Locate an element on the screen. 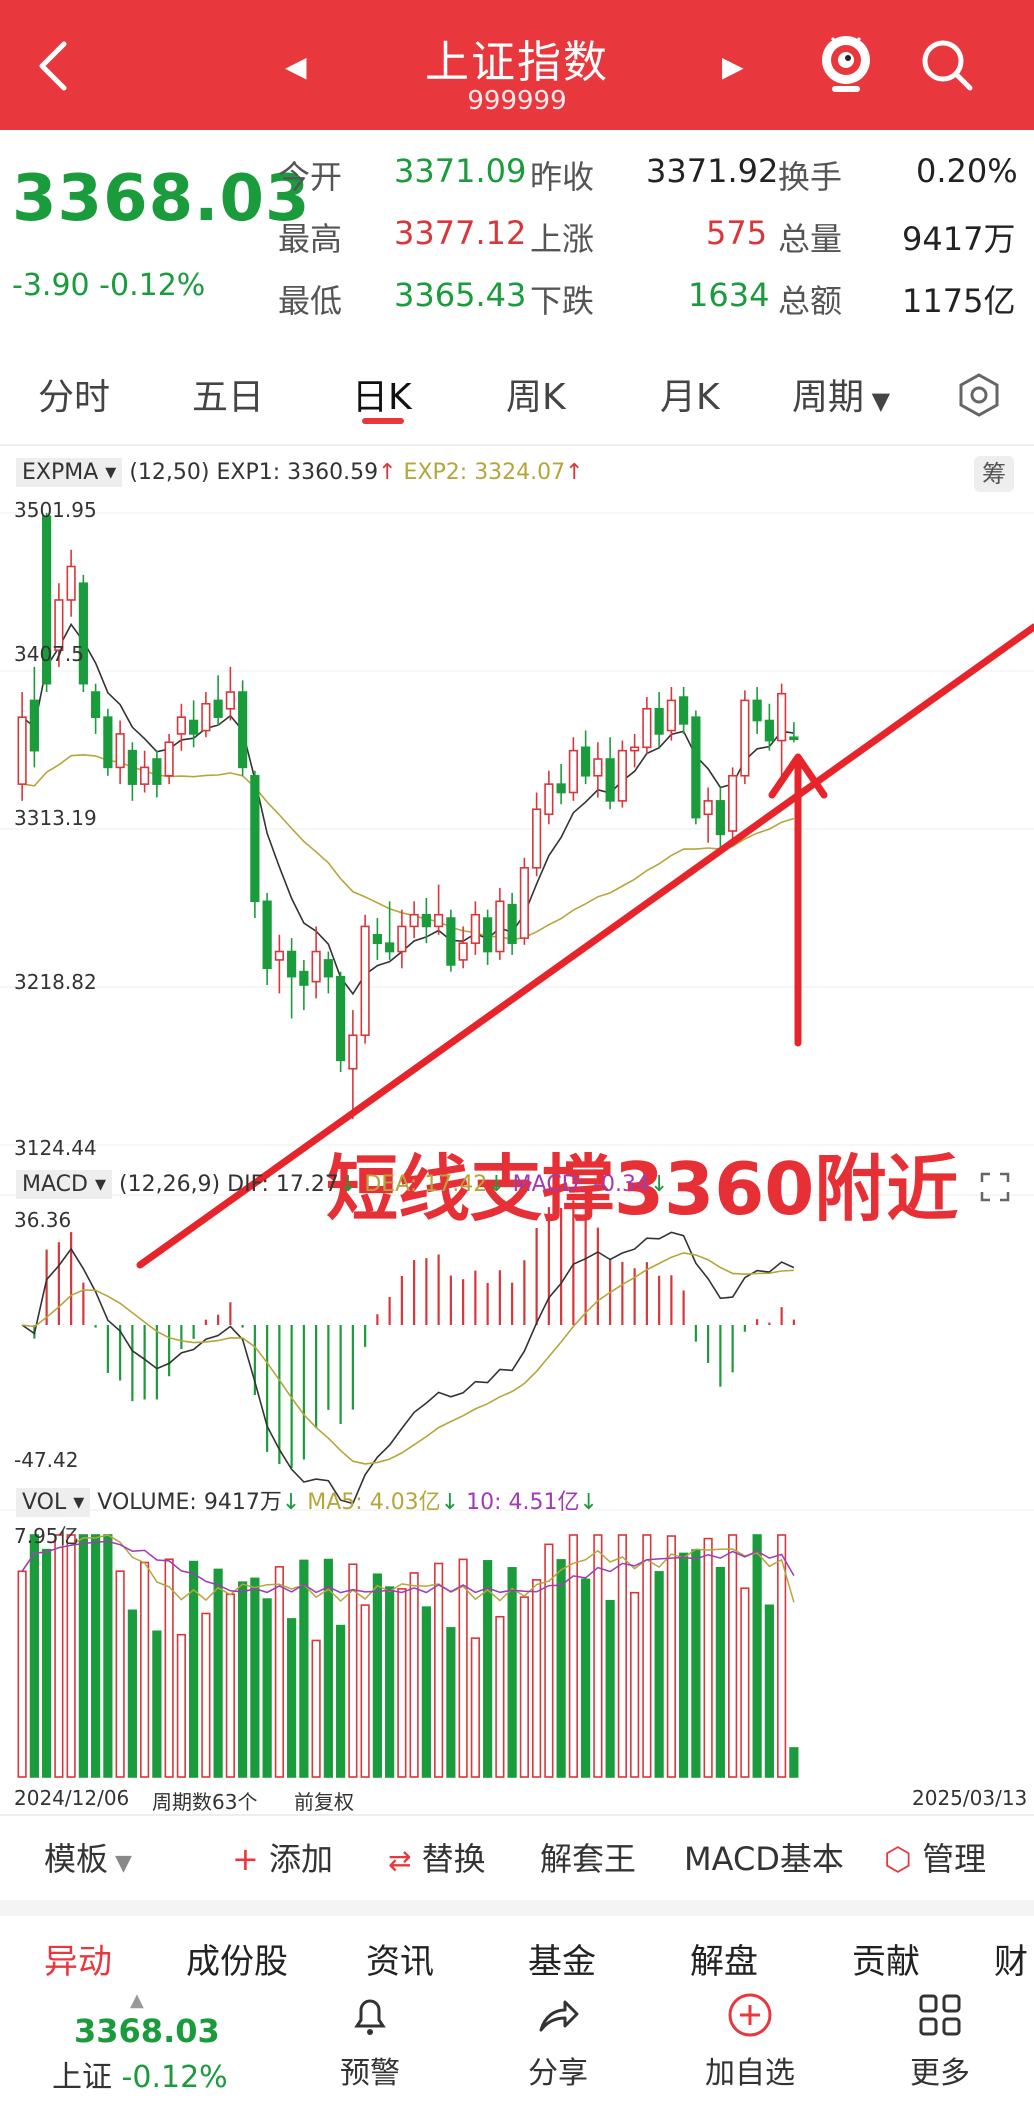  dock-index-price: 3368.03 is located at coordinates (147, 2031).